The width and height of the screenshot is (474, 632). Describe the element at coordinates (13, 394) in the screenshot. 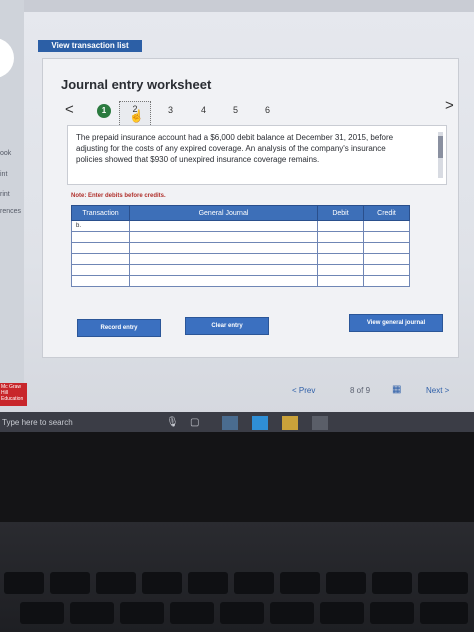

I see `mcgraw-hill-logo: Mc Graw Hill Education` at that location.